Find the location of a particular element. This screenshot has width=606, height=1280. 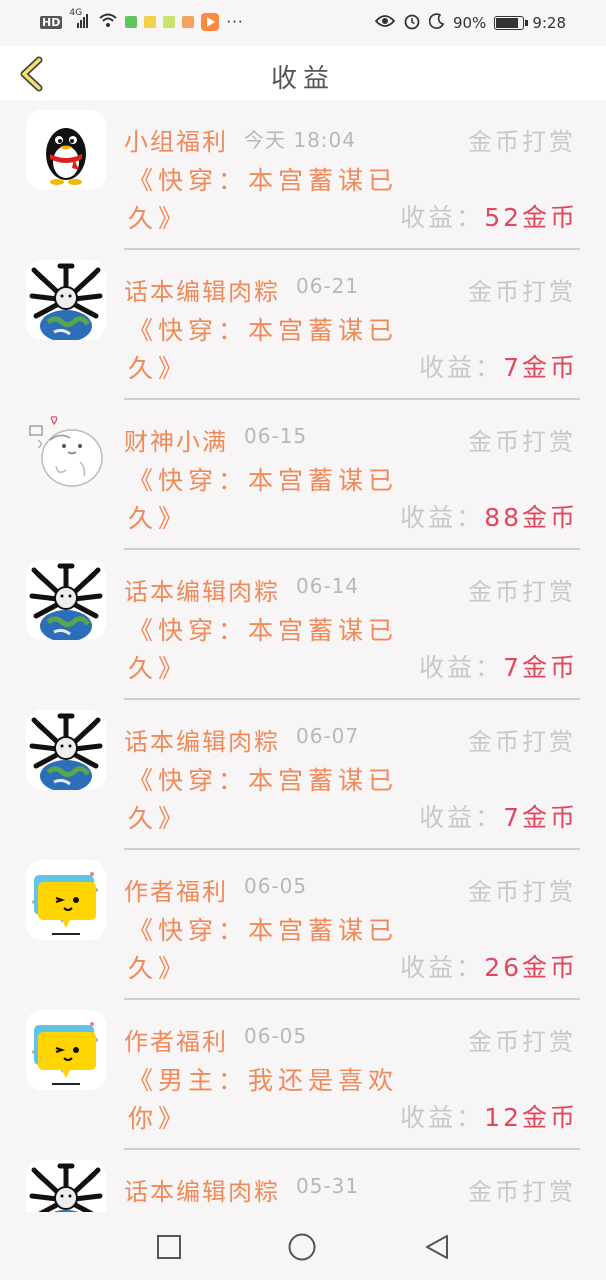

reward-date: 06-14 is located at coordinates (328, 586).